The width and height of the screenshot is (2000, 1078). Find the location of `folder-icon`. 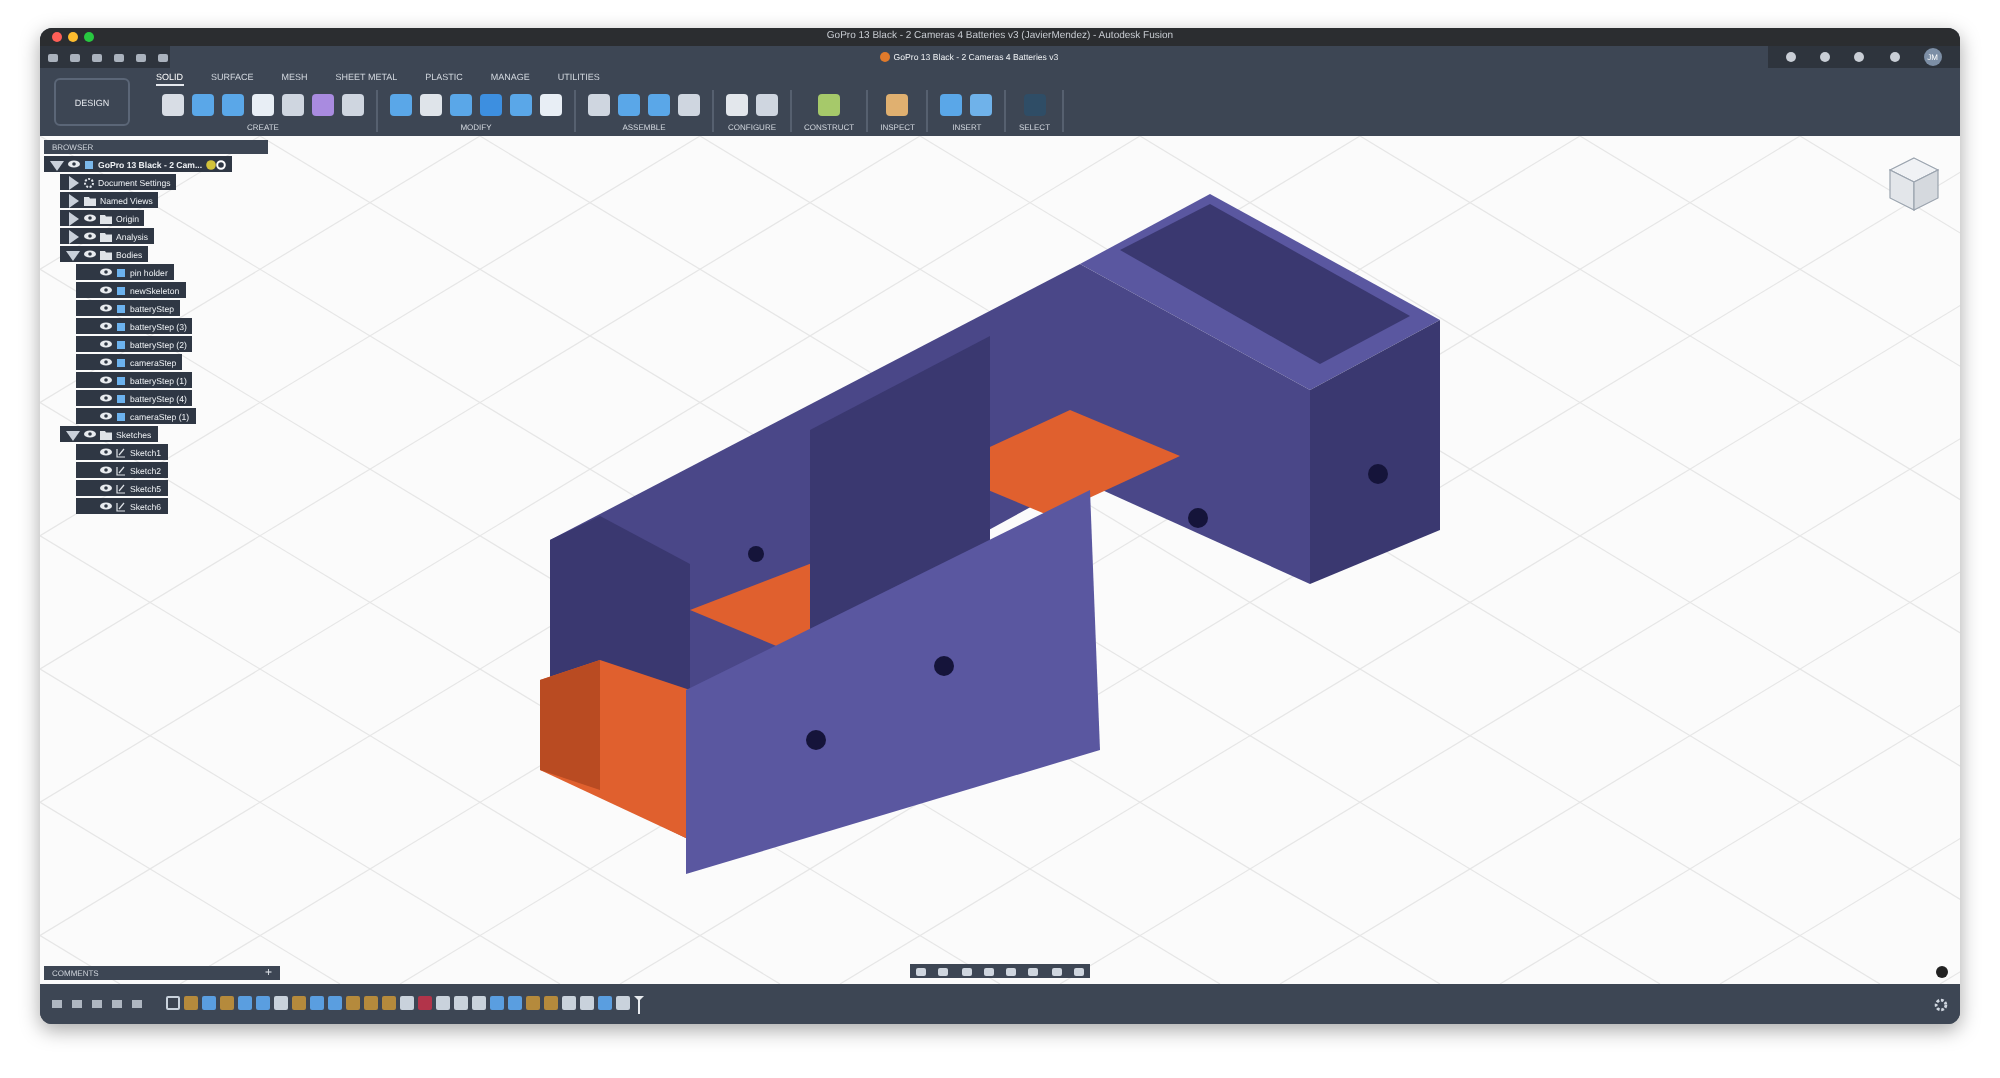

folder-icon is located at coordinates (106, 434).